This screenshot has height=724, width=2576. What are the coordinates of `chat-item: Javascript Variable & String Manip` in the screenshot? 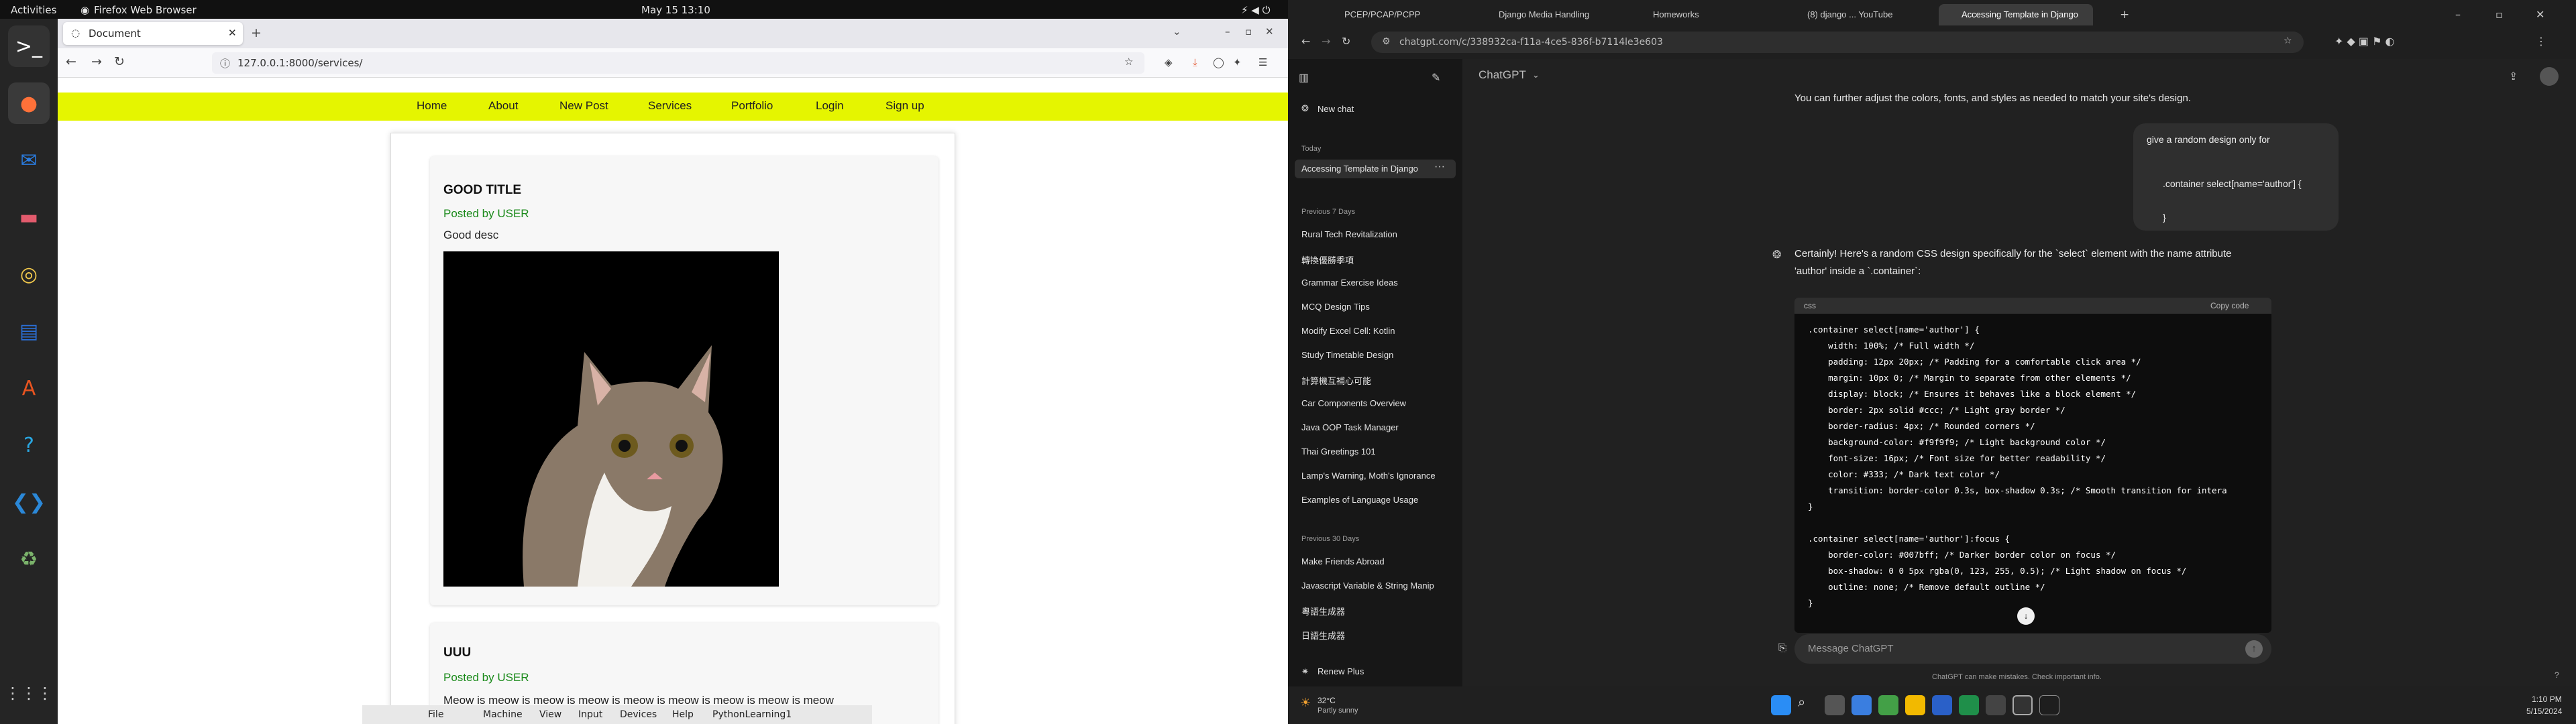 It's located at (1375, 586).